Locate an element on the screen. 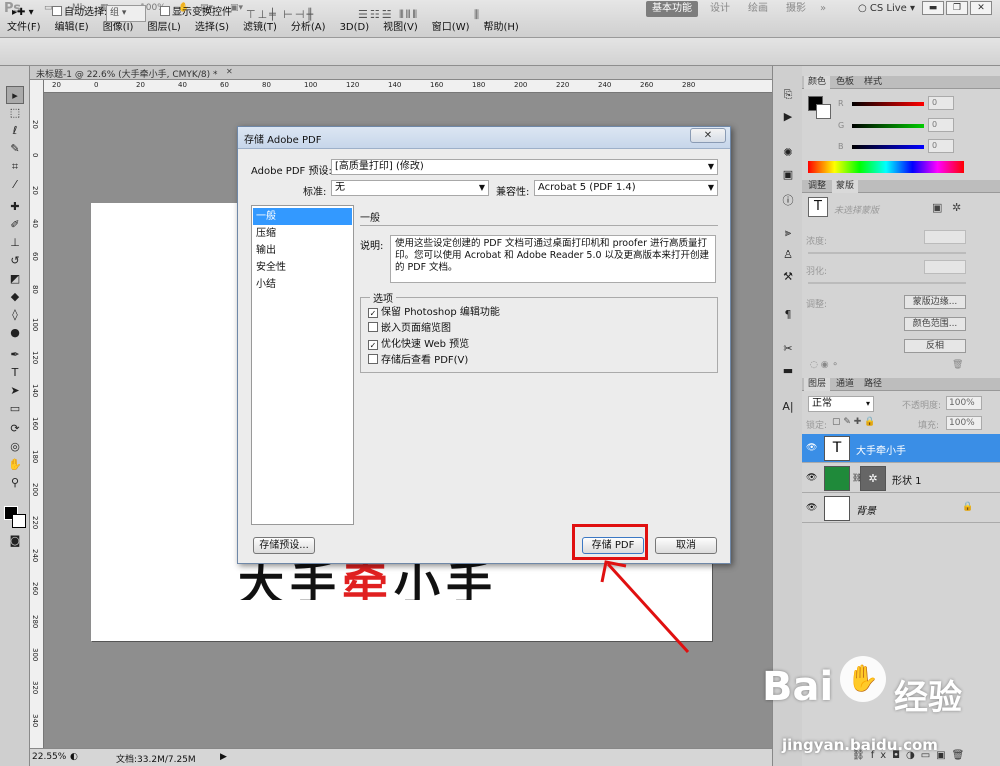 The width and height of the screenshot is (1000, 766). crop-tool-icon: ⌗ is located at coordinates (15, 167).